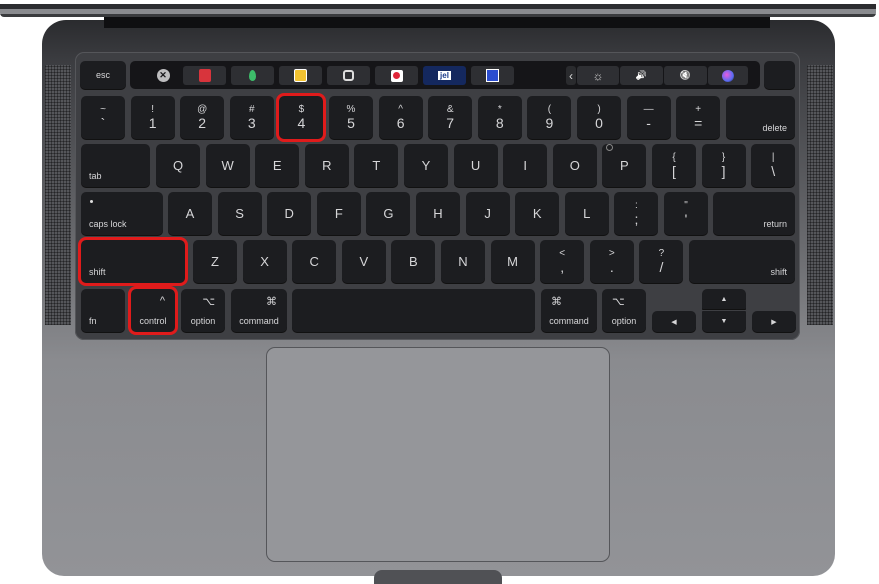 Image resolution: width=879 pixels, height=584 pixels. Describe the element at coordinates (103, 310) in the screenshot. I see `key-fn: fn` at that location.